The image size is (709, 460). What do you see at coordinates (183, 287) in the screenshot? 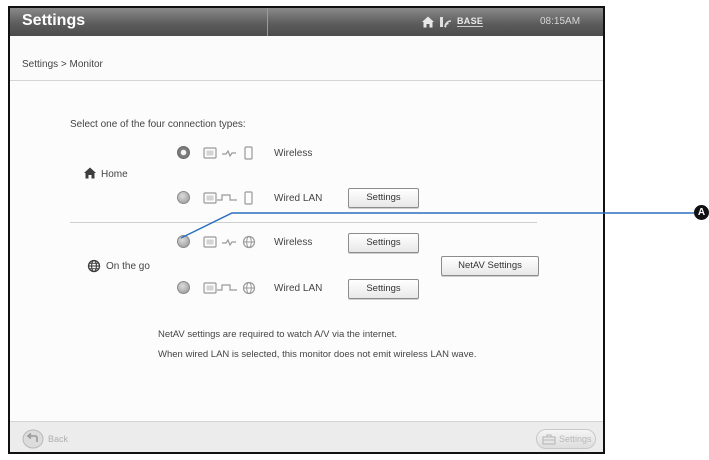
I see `radio-on-the-go-wired-lan` at bounding box center [183, 287].